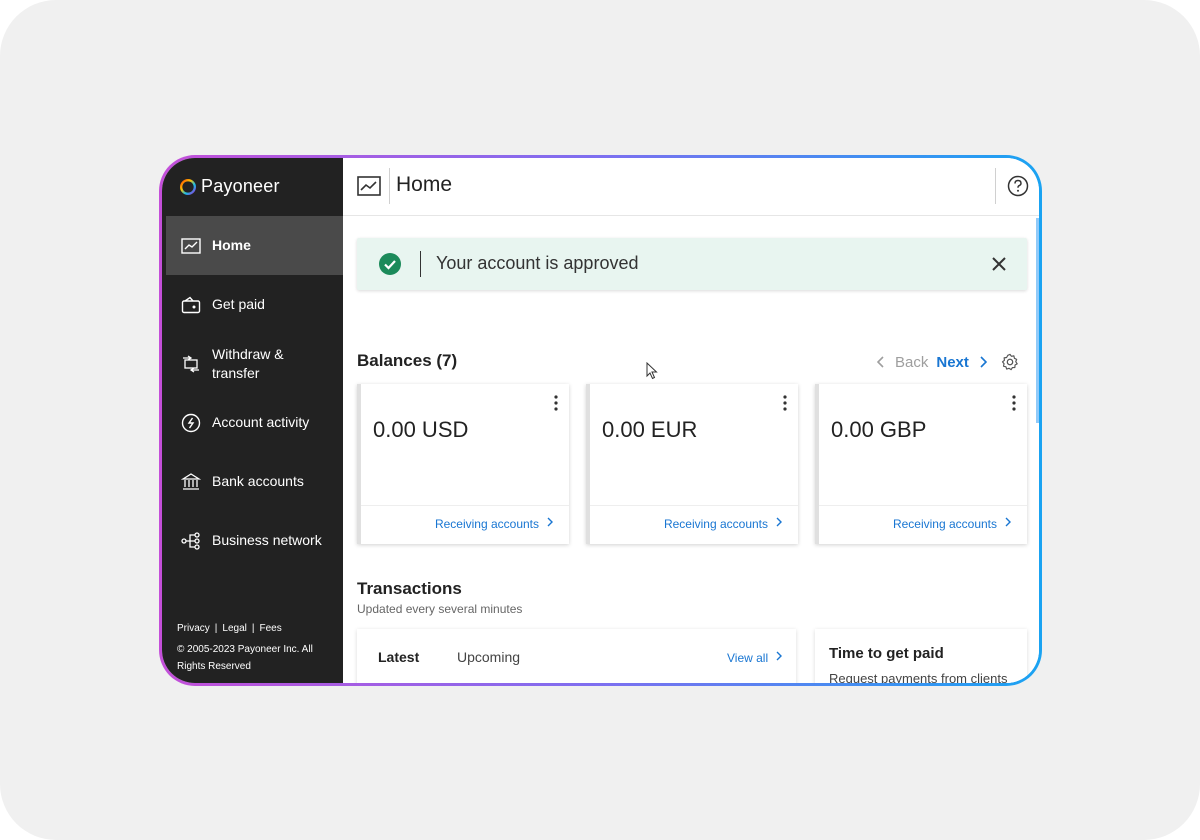 The height and width of the screenshot is (840, 1200). I want to click on brand-logo: Payoneer, so click(229, 186).